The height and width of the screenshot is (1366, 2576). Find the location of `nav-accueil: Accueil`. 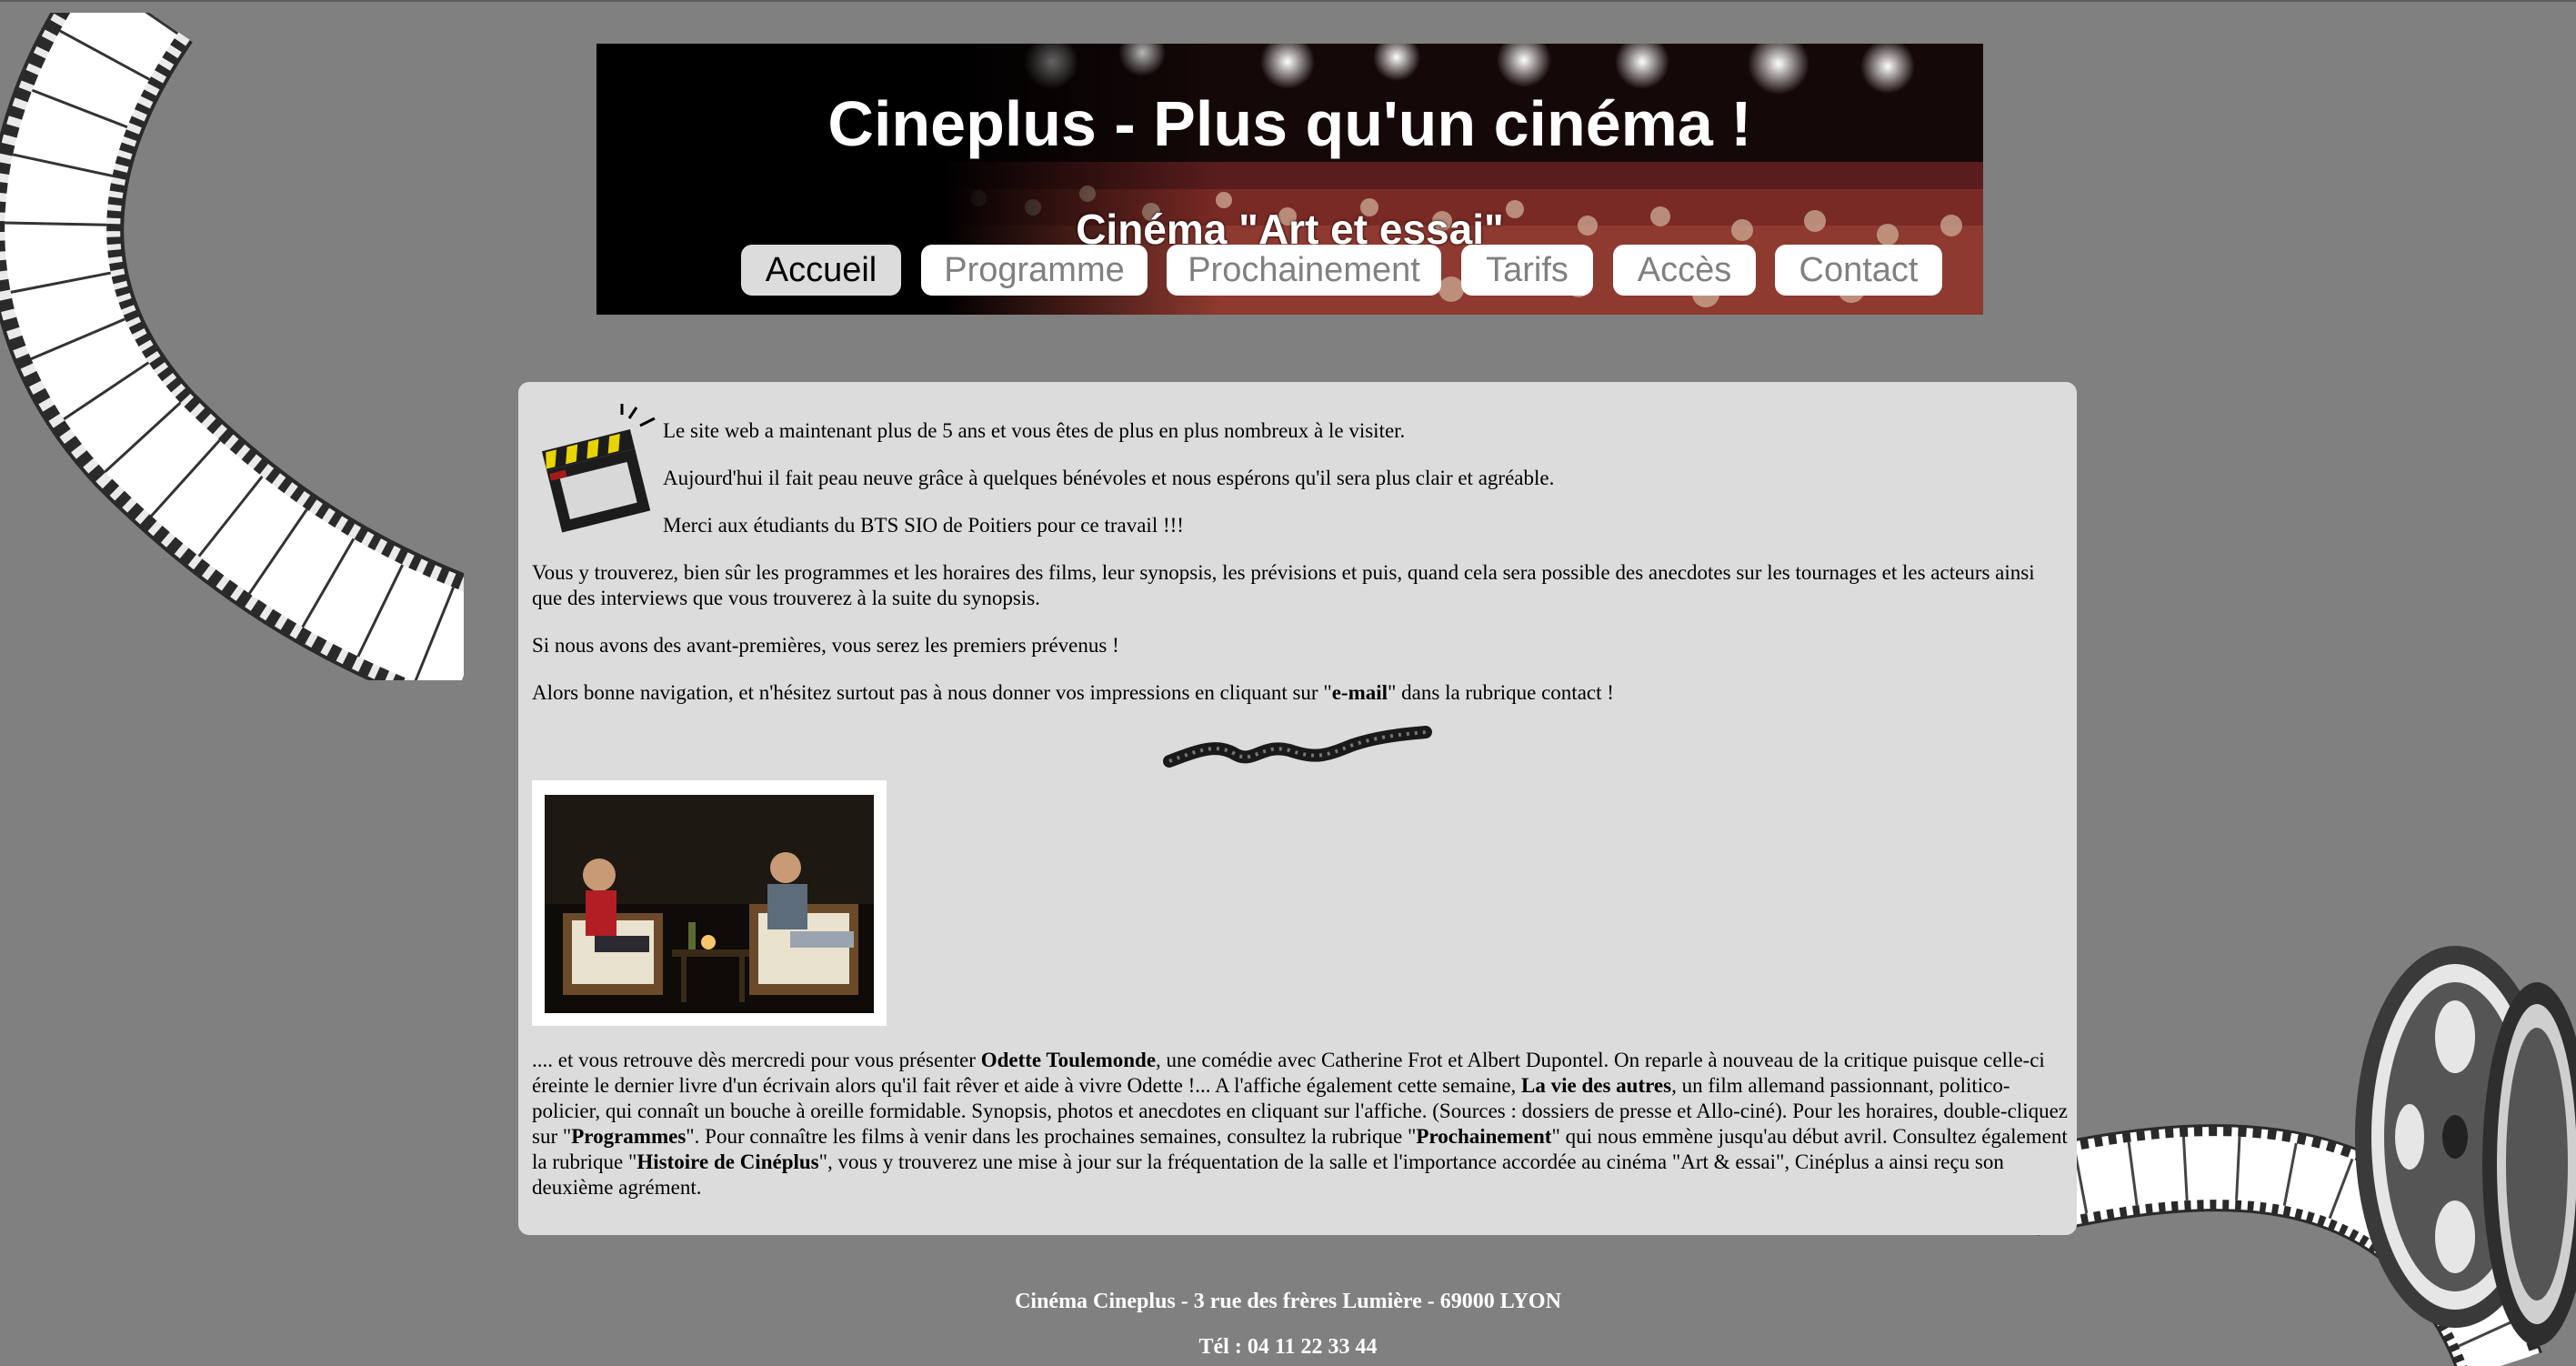

nav-accueil: Accueil is located at coordinates (821, 270).